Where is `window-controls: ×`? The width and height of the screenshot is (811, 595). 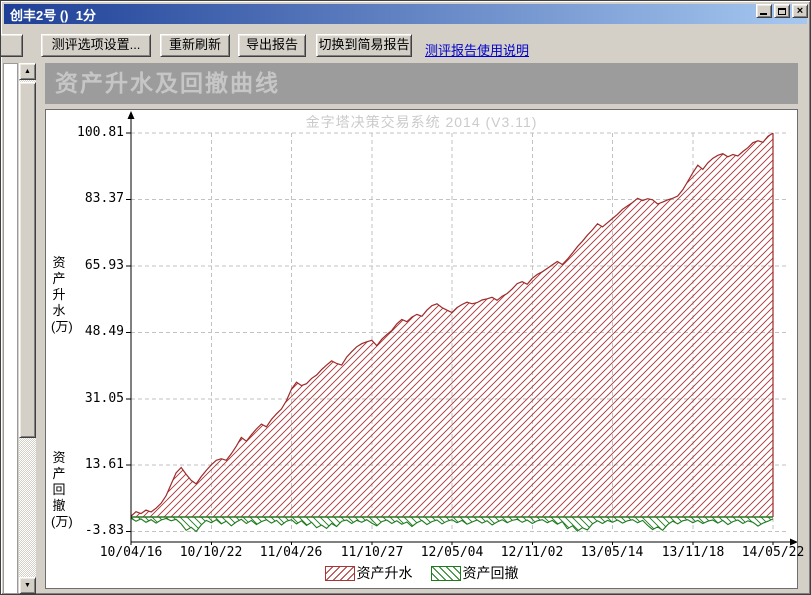
window-controls: × is located at coordinates (782, 11).